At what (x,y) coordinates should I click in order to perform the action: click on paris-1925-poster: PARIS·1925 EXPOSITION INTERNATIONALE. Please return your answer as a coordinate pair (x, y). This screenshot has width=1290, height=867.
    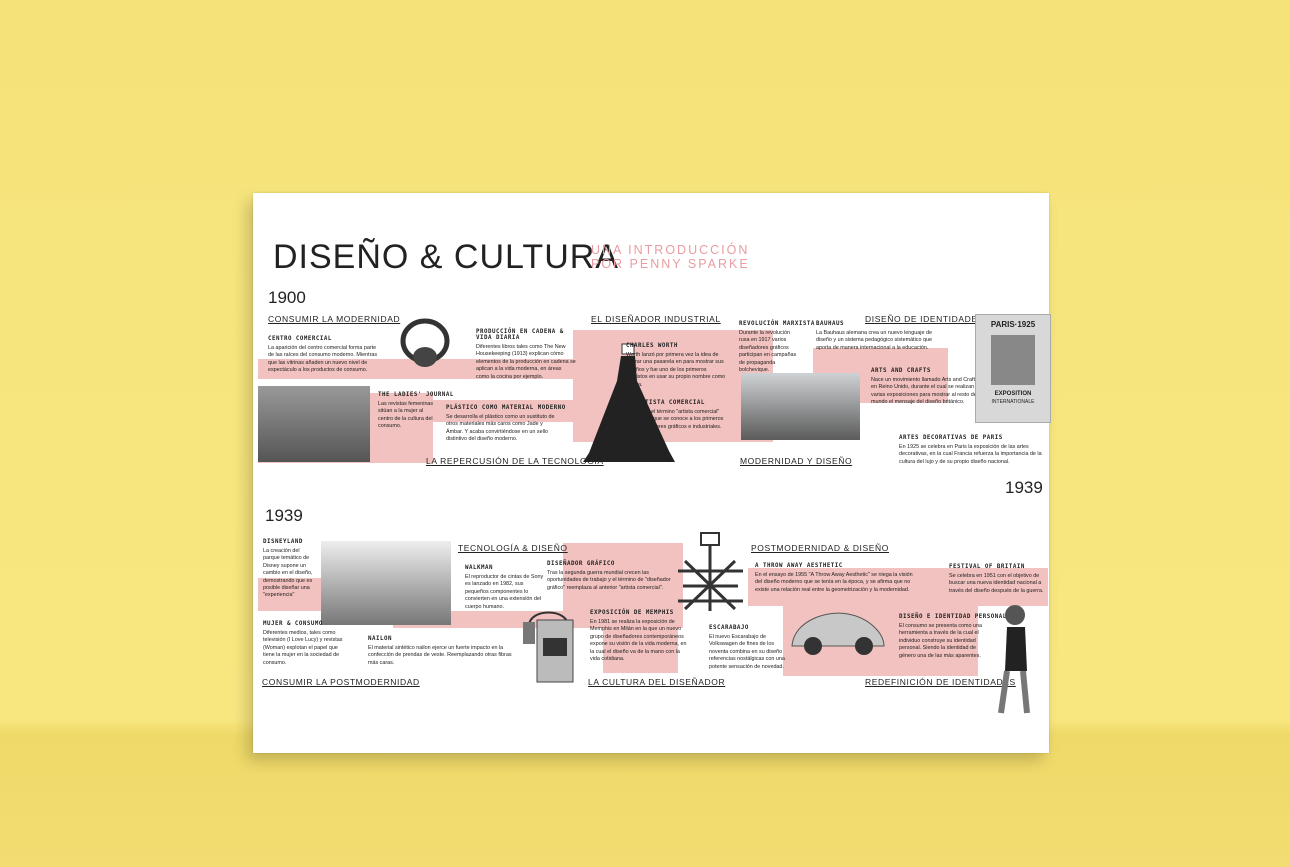
    Looking at the image, I should click on (1013, 368).